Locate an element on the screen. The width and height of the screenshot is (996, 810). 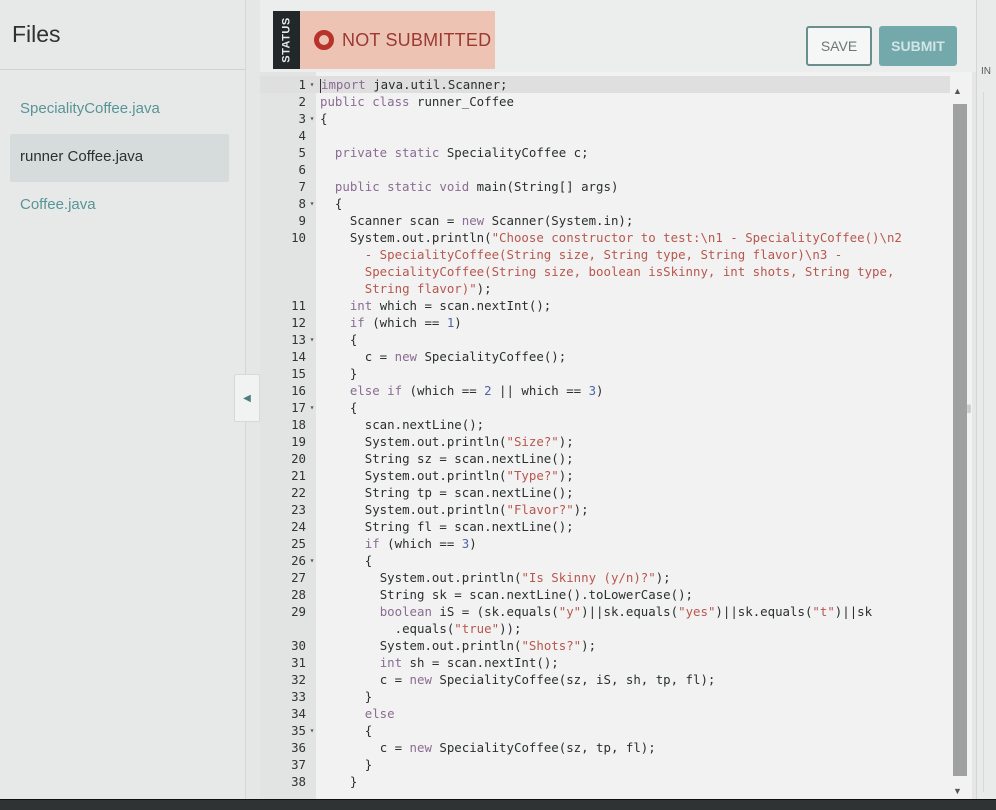
line-number: 3 is located at coordinates (302, 118).